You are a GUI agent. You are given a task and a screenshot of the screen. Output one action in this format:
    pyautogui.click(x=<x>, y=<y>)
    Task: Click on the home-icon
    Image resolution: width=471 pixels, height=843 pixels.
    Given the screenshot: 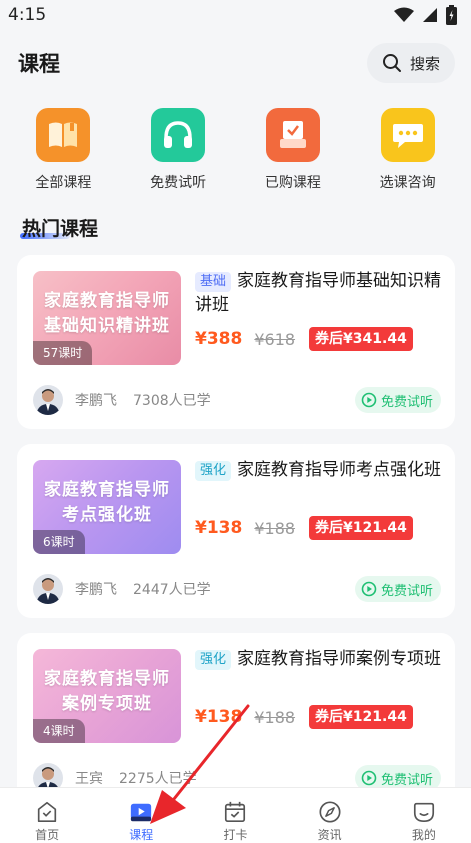 What is the action you would take?
    pyautogui.click(x=47, y=812)
    